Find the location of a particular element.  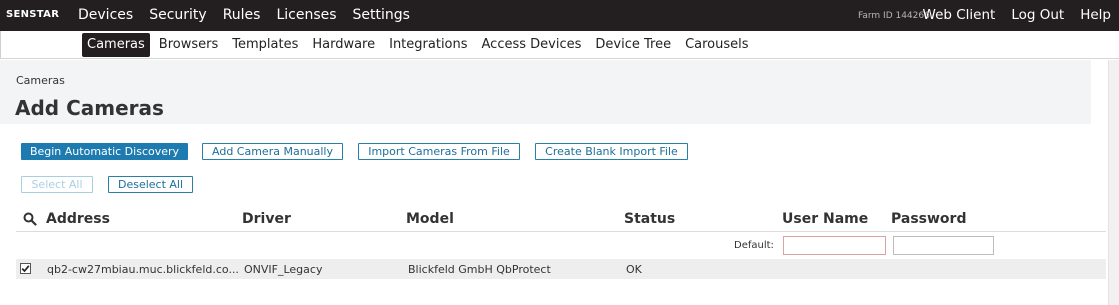

column-header-driver: Driver is located at coordinates (266, 219).